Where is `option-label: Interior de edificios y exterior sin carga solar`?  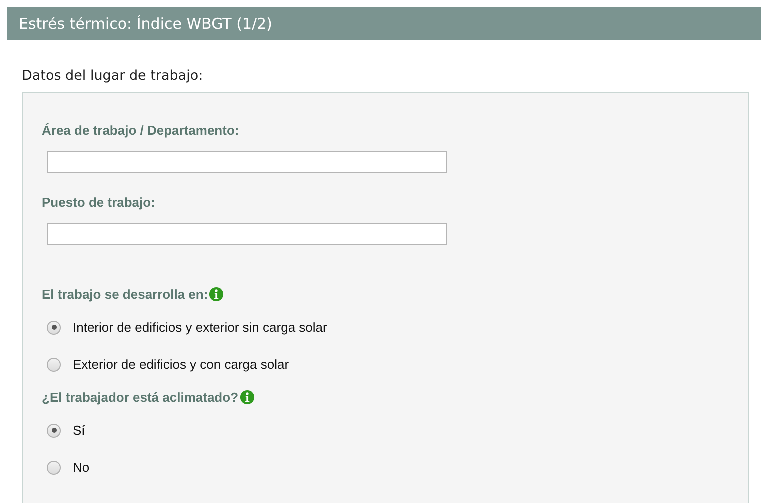 option-label: Interior de edificios y exterior sin carga solar is located at coordinates (200, 327).